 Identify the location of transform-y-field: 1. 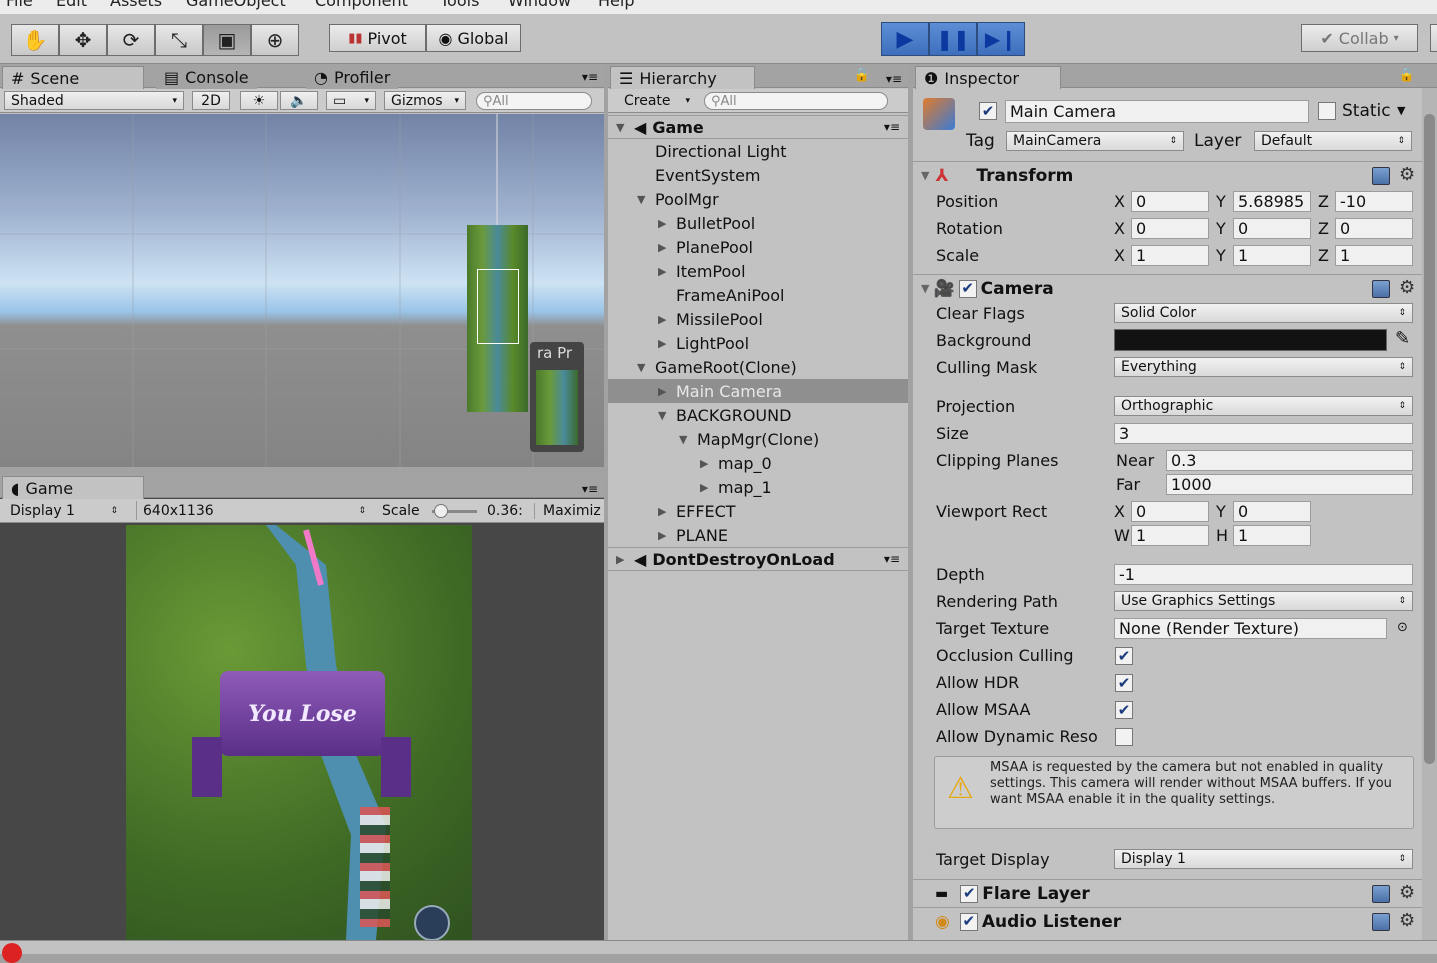
(1272, 255).